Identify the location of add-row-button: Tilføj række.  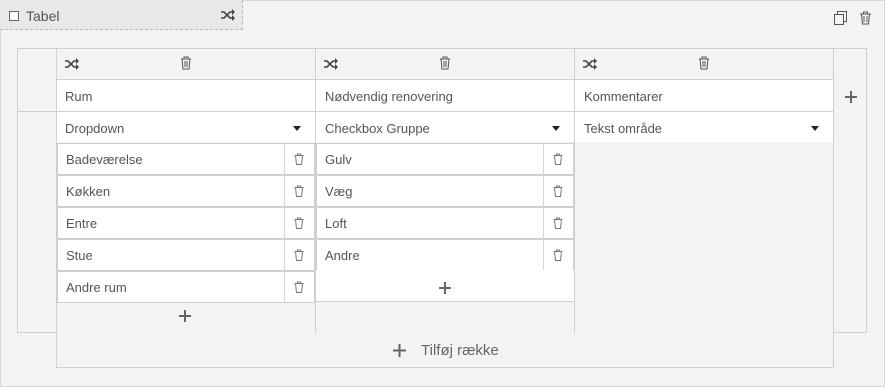
(445, 350).